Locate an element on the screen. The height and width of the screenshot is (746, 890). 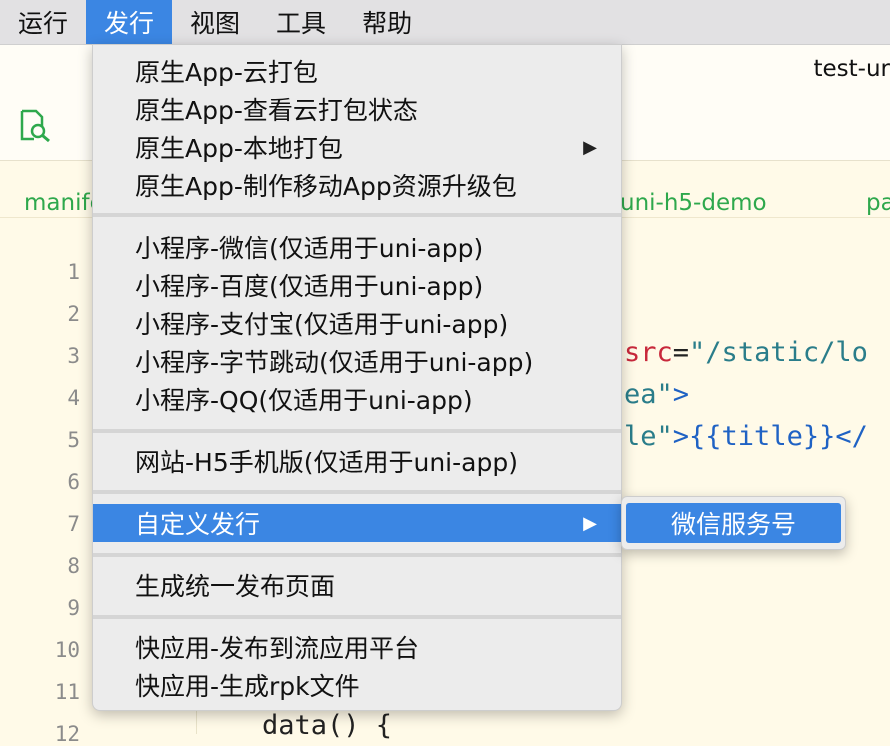
menu-item-mp-weixin: 小程序-微信(仅适用于uni-app) is located at coordinates (357, 247).